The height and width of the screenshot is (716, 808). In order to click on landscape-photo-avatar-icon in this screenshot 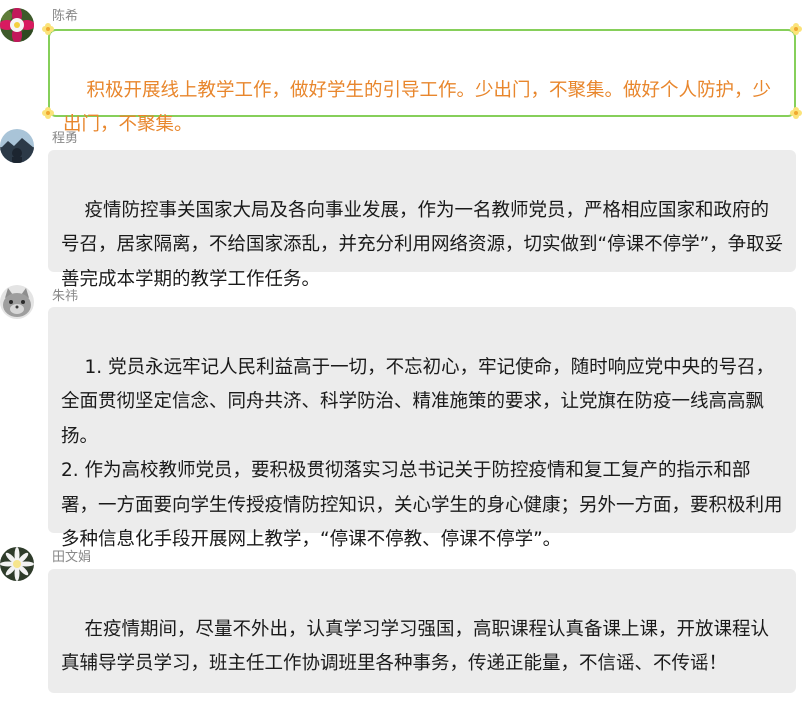, I will do `click(17, 146)`.